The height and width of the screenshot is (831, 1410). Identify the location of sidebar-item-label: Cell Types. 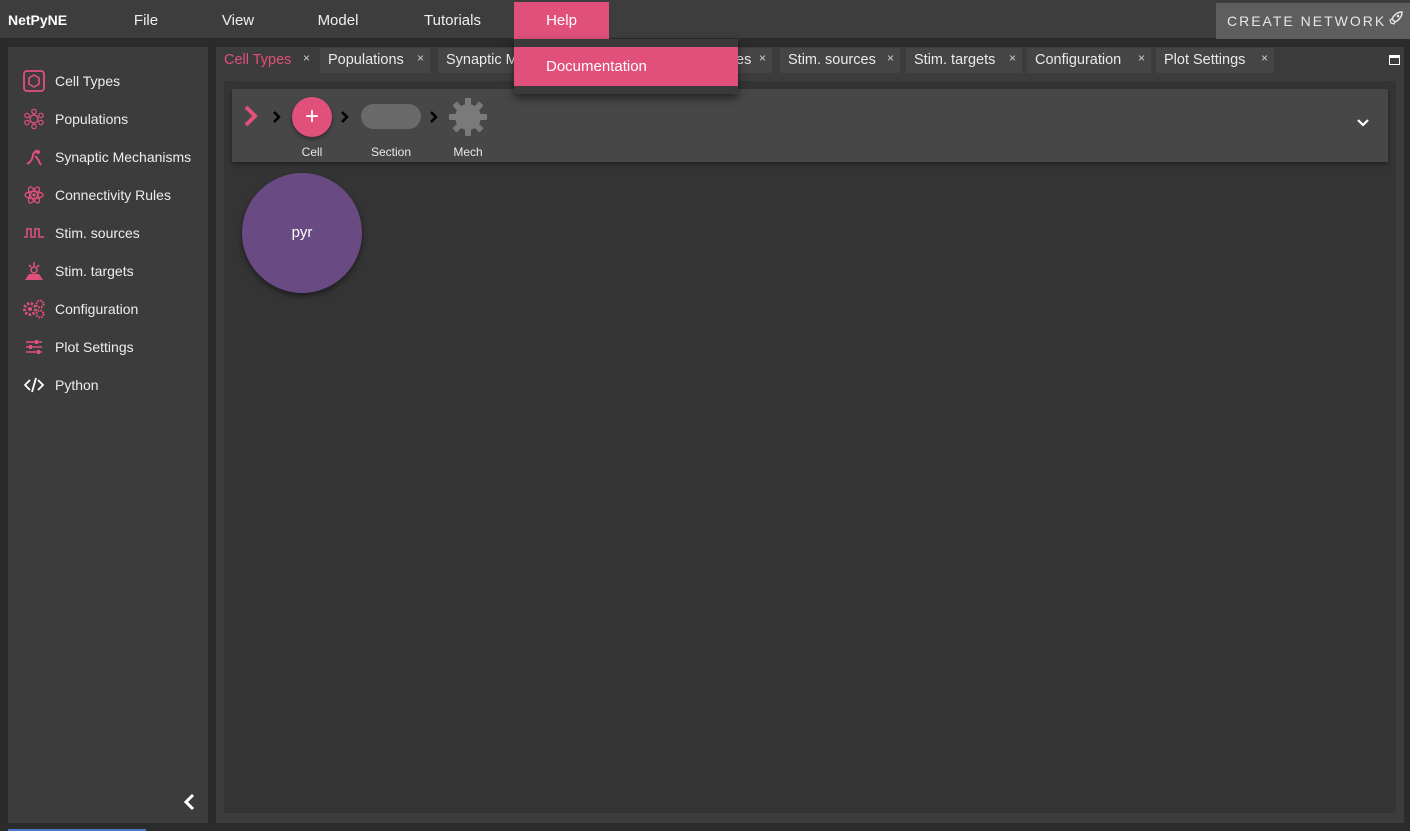
(88, 81).